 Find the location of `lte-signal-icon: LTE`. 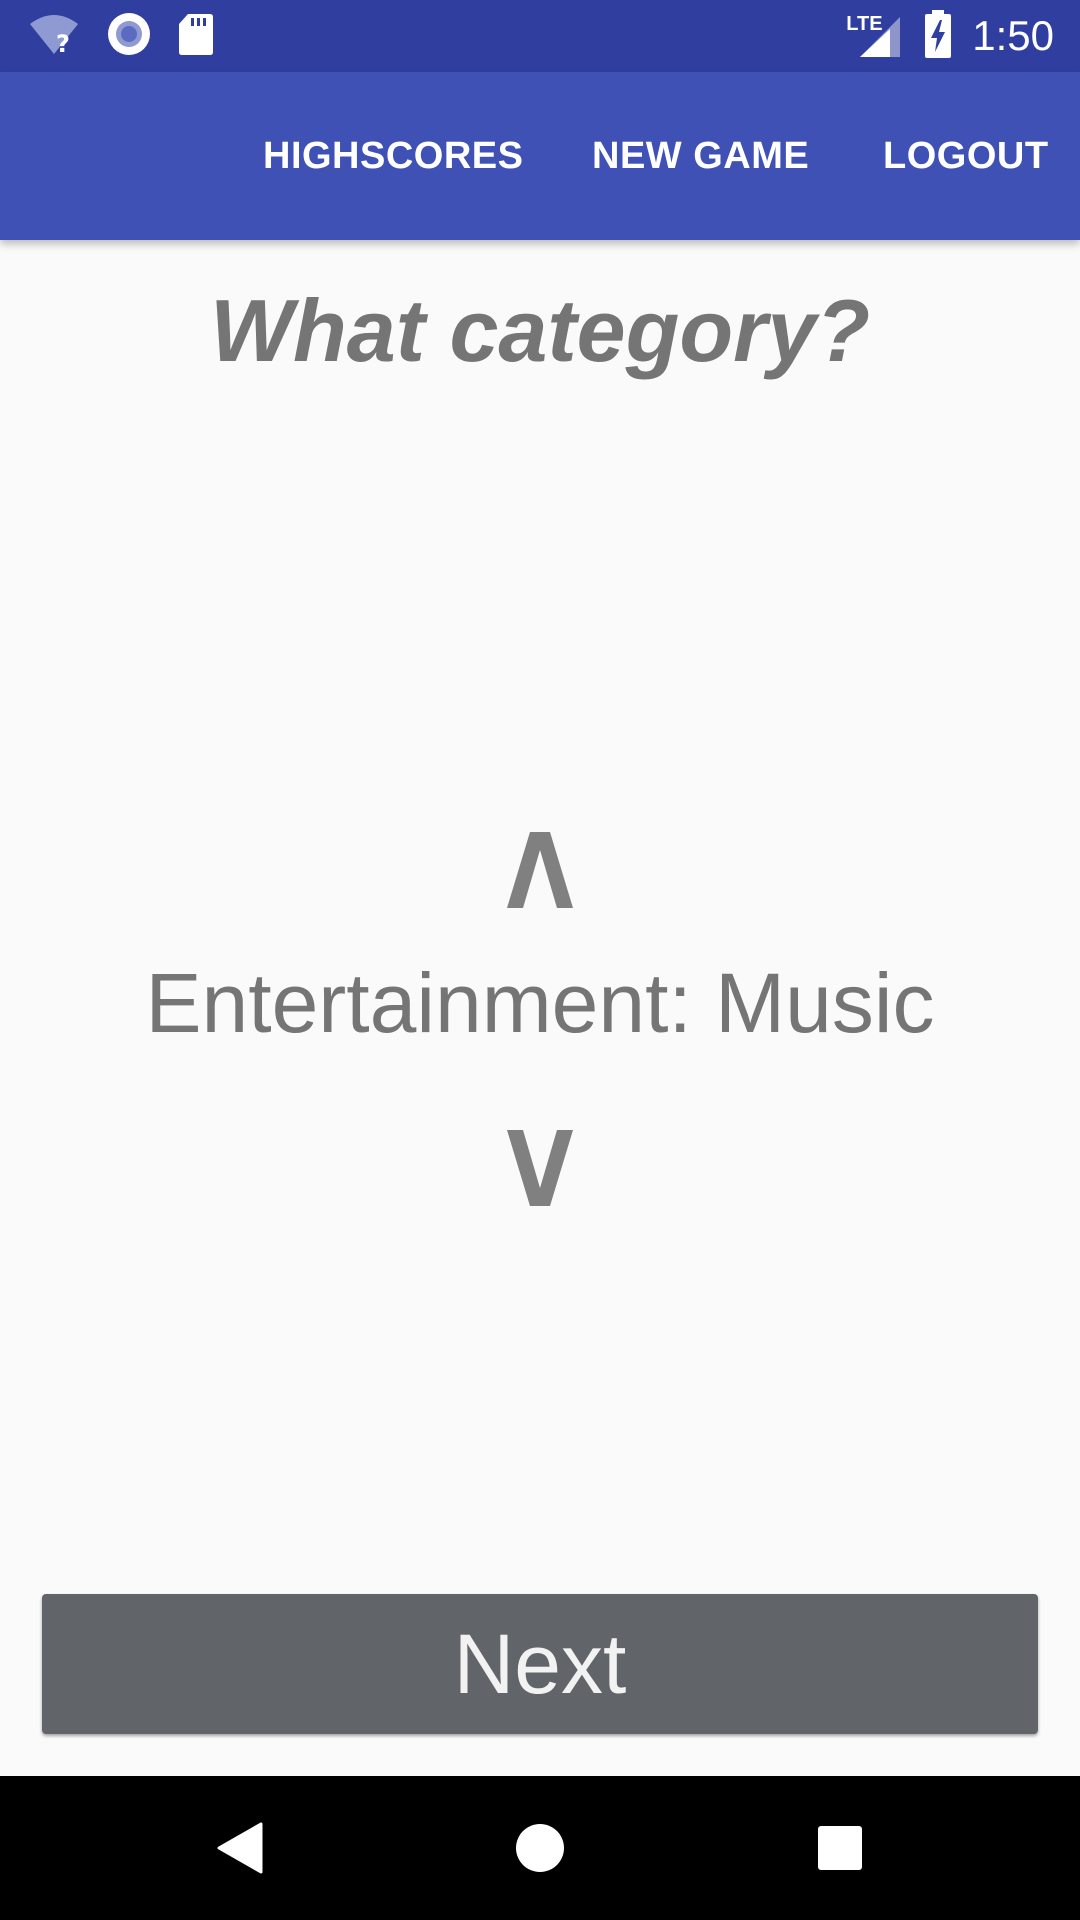

lte-signal-icon: LTE is located at coordinates (875, 36).